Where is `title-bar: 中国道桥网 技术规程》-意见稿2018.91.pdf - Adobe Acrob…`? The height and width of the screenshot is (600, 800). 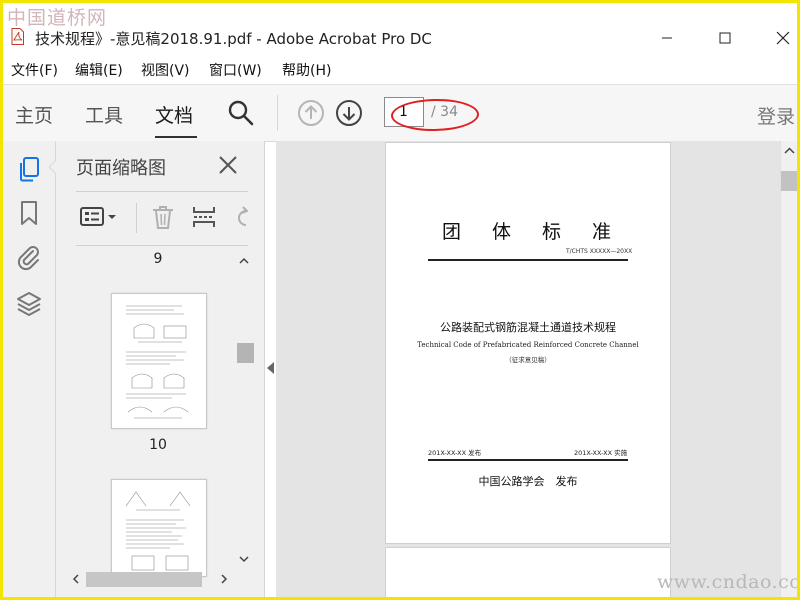 title-bar: 中国道桥网 技术规程》-意见稿2018.91.pdf - Adobe Acrob… is located at coordinates (400, 28).